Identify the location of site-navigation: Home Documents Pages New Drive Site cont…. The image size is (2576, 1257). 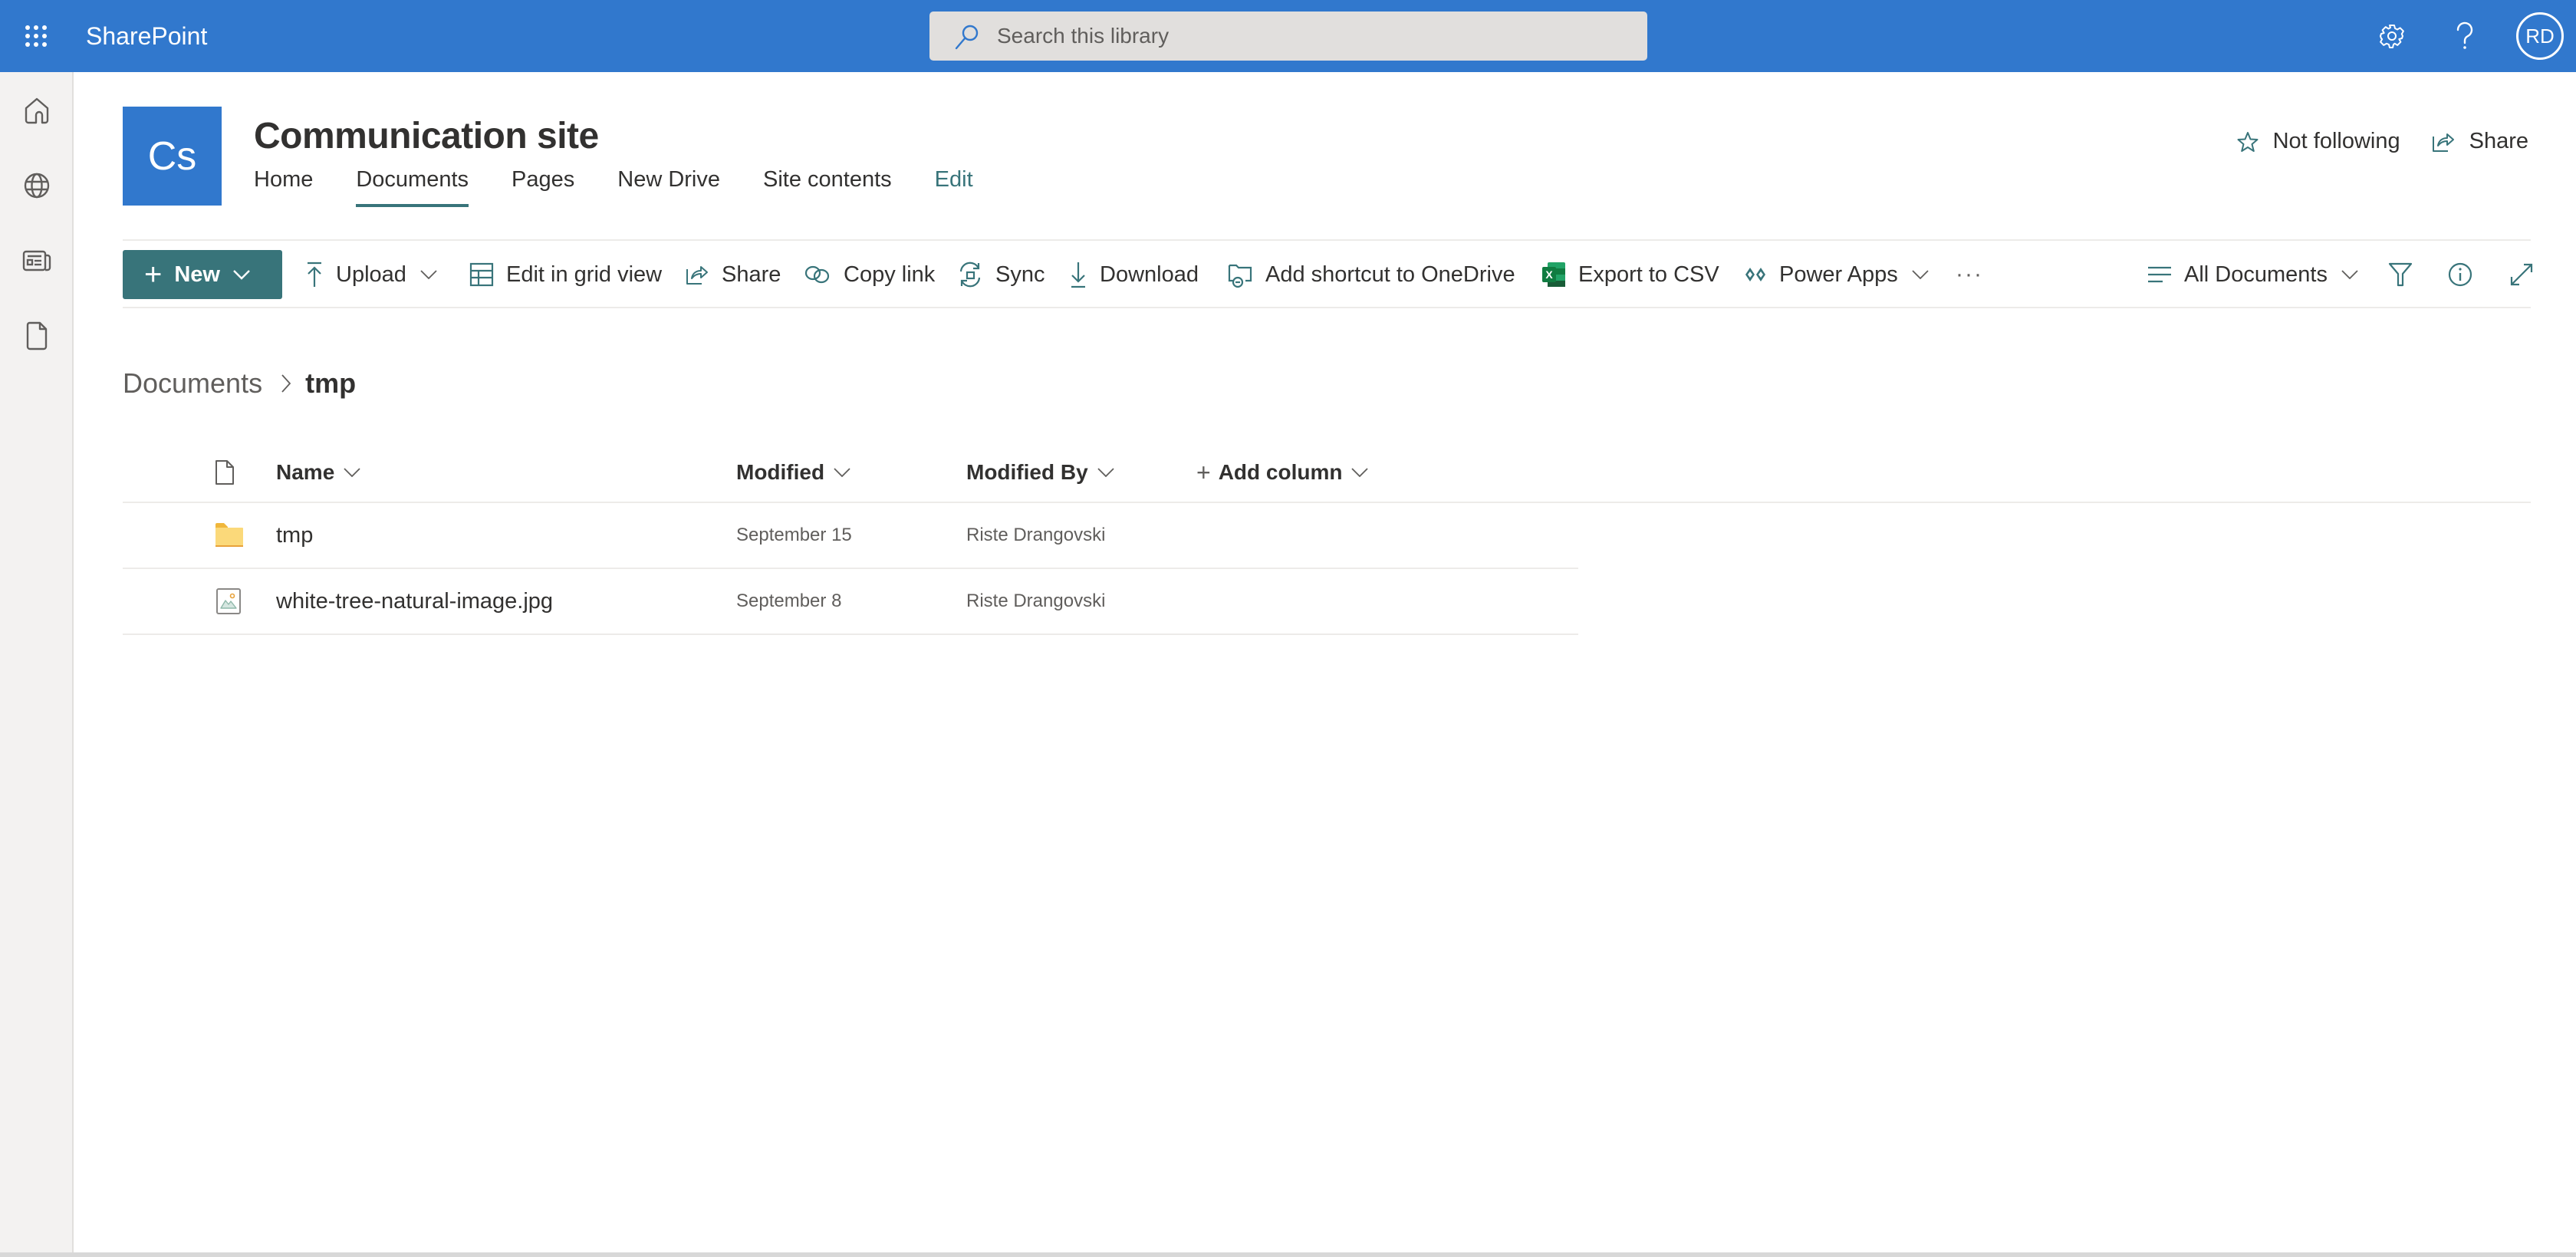
(635, 185).